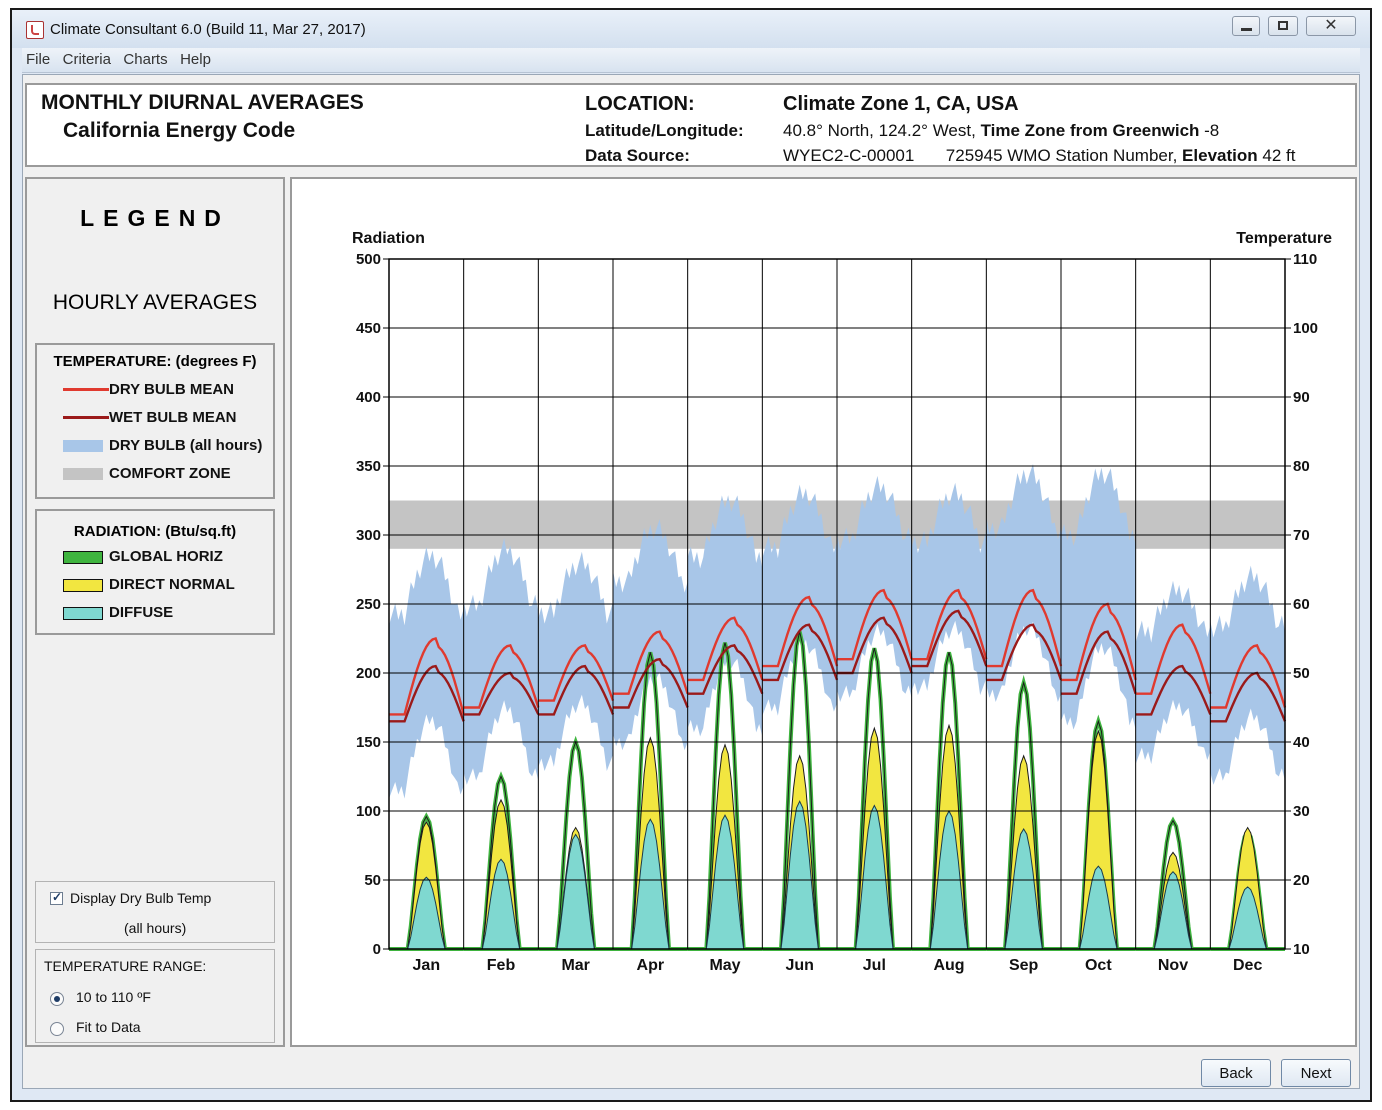 This screenshot has width=1382, height=1110. I want to click on menu-help: Help, so click(195, 60).